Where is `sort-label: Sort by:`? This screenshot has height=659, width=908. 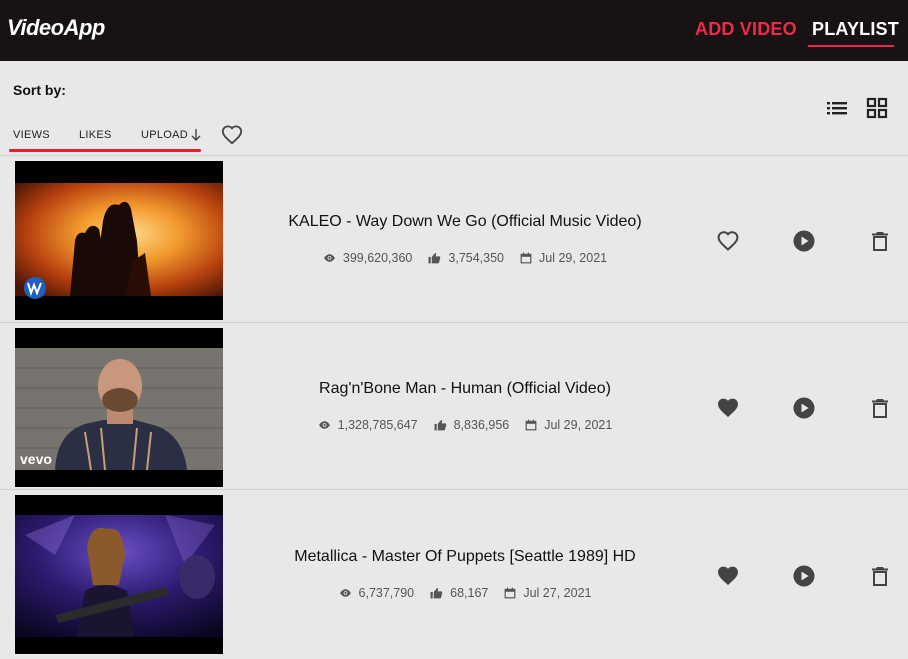 sort-label: Sort by: is located at coordinates (39, 90).